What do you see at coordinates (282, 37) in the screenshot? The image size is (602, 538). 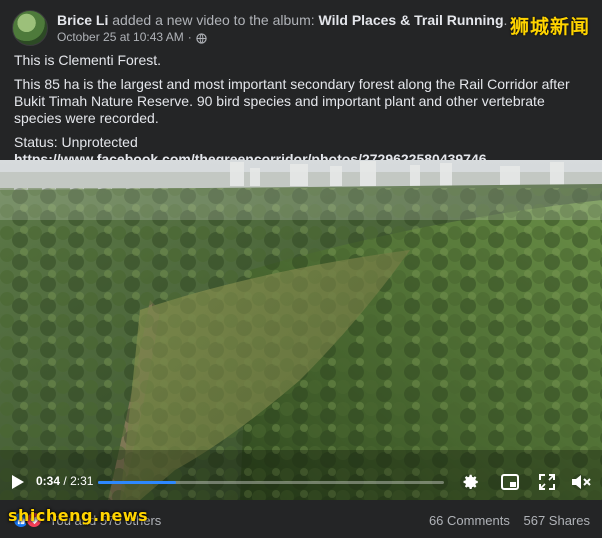 I see `post-meta-line: October 25 at 10:43 AM ·` at bounding box center [282, 37].